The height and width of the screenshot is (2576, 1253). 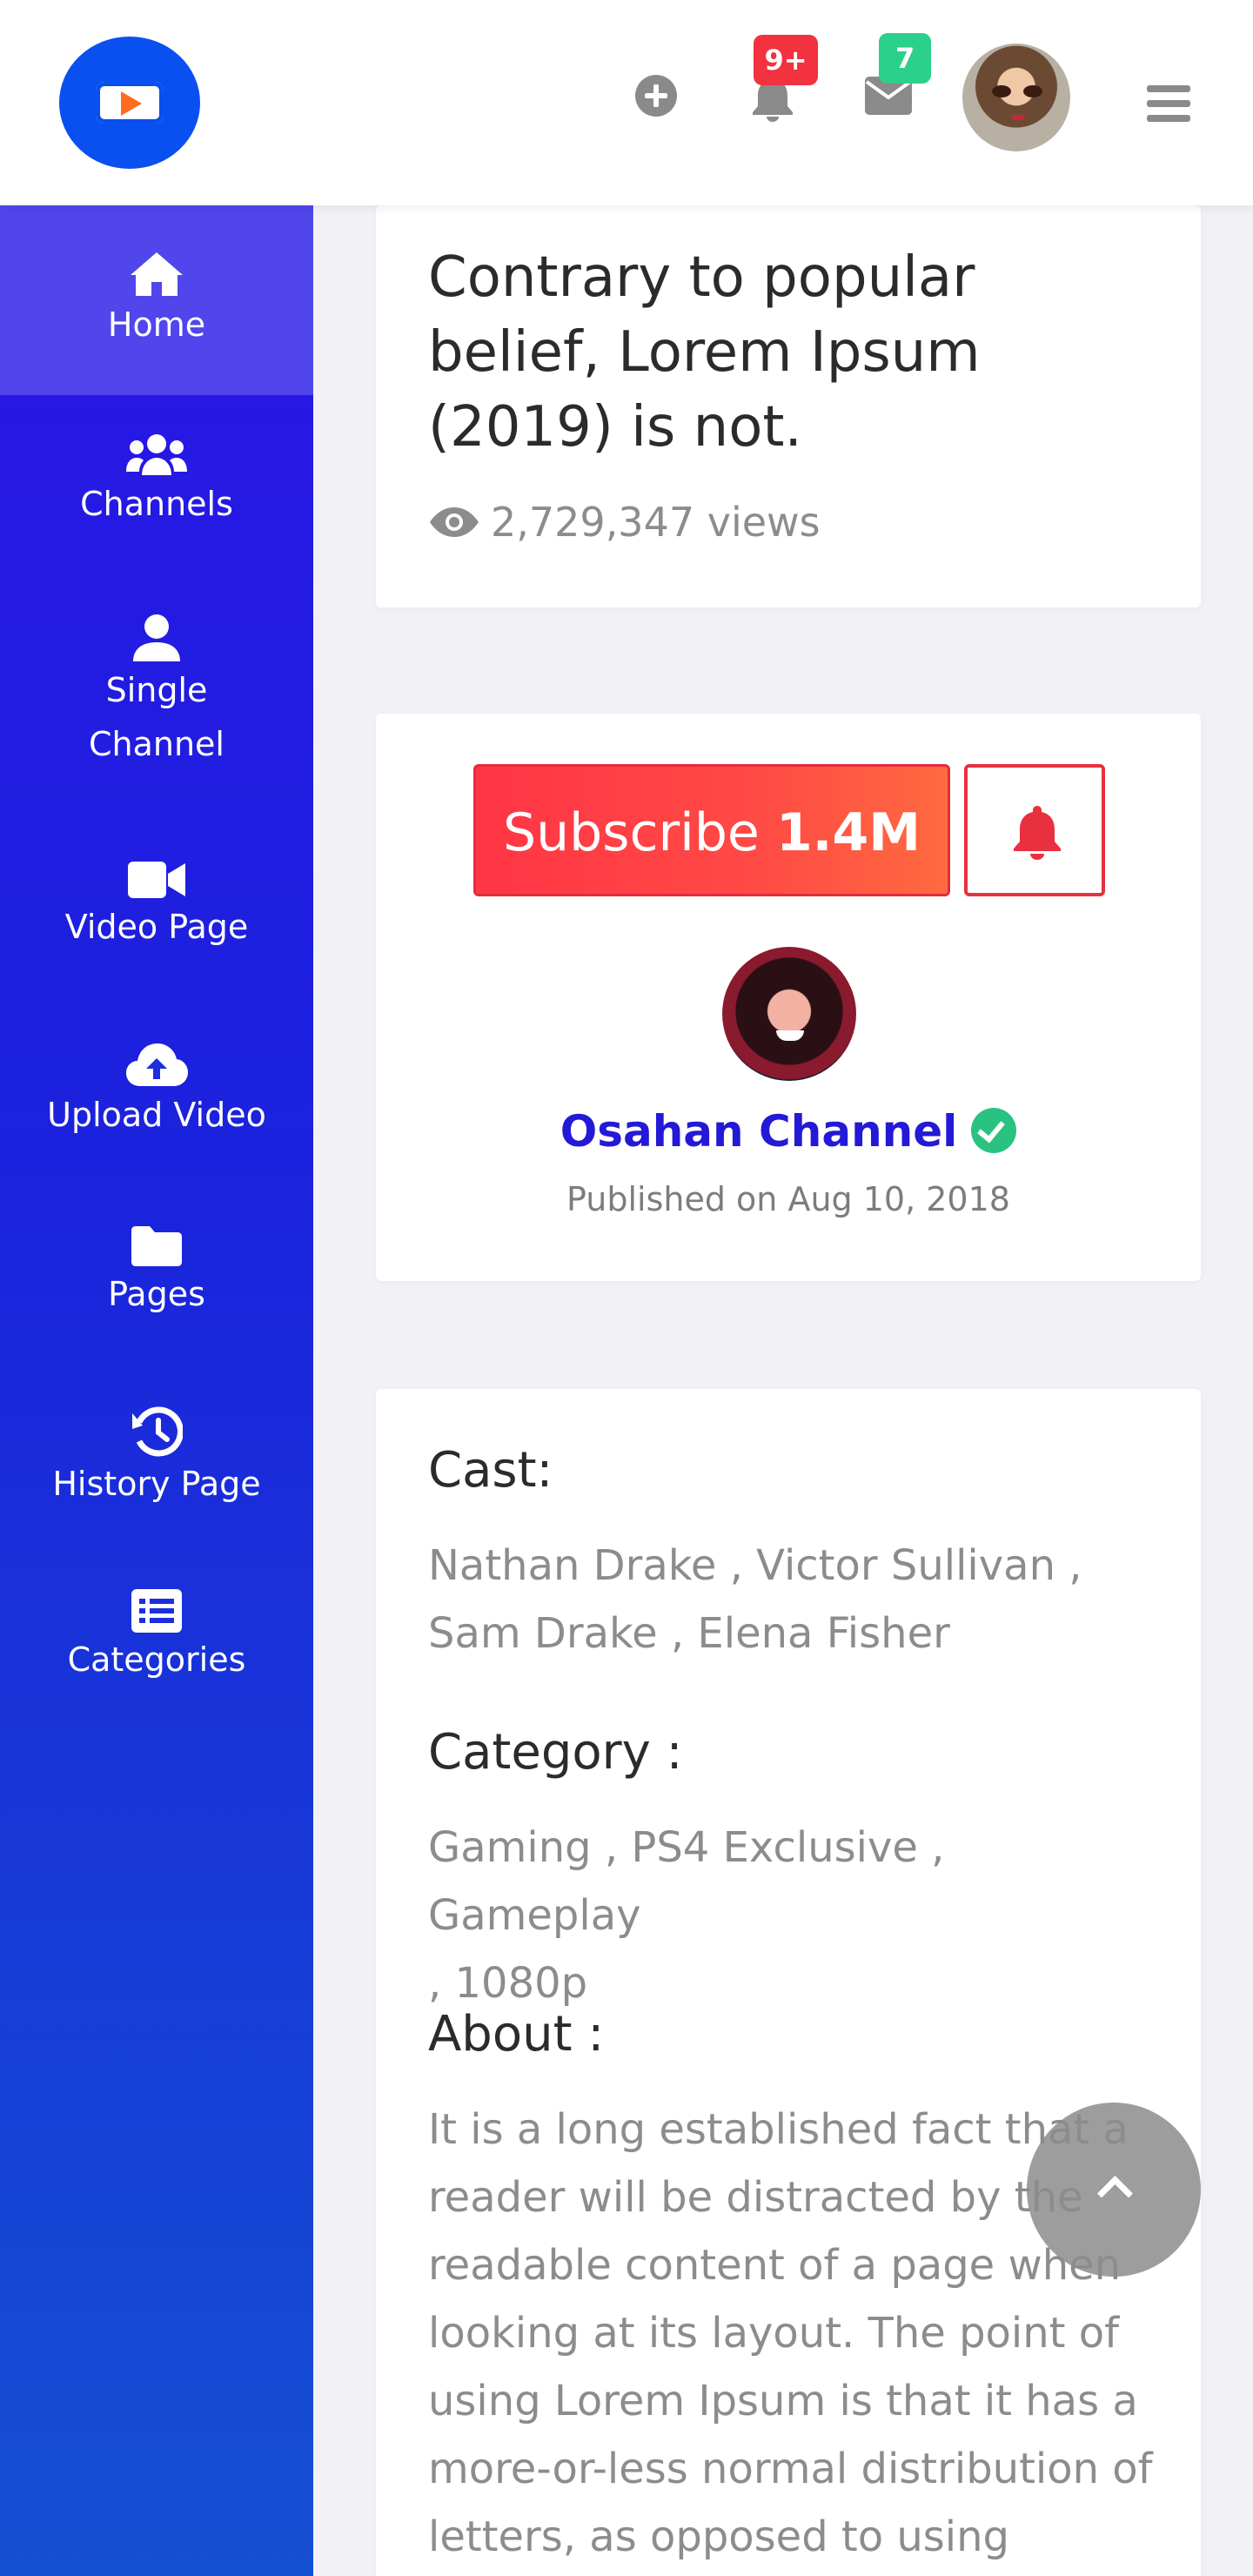 I want to click on home-icon, so click(x=157, y=274).